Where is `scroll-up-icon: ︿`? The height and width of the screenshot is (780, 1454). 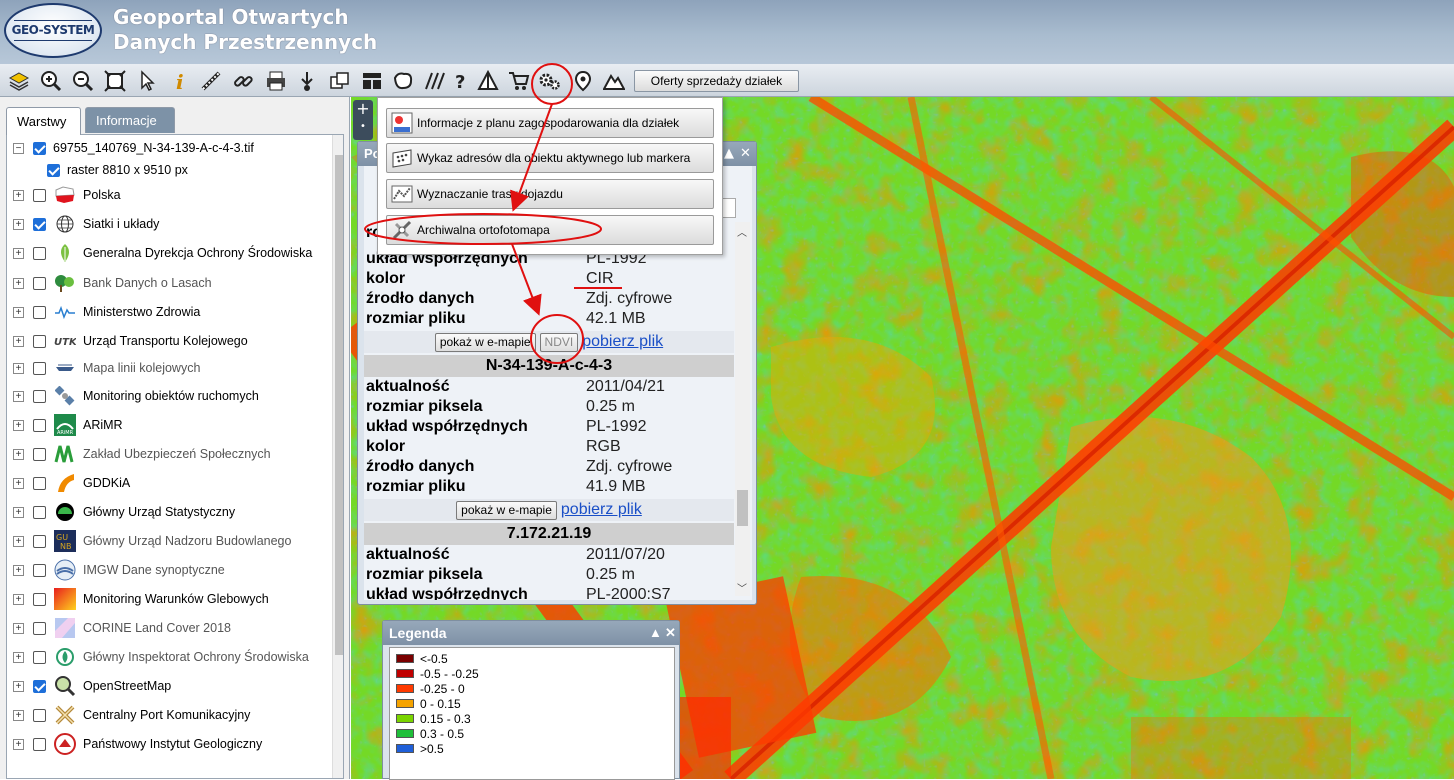 scroll-up-icon: ︿ is located at coordinates (742, 231).